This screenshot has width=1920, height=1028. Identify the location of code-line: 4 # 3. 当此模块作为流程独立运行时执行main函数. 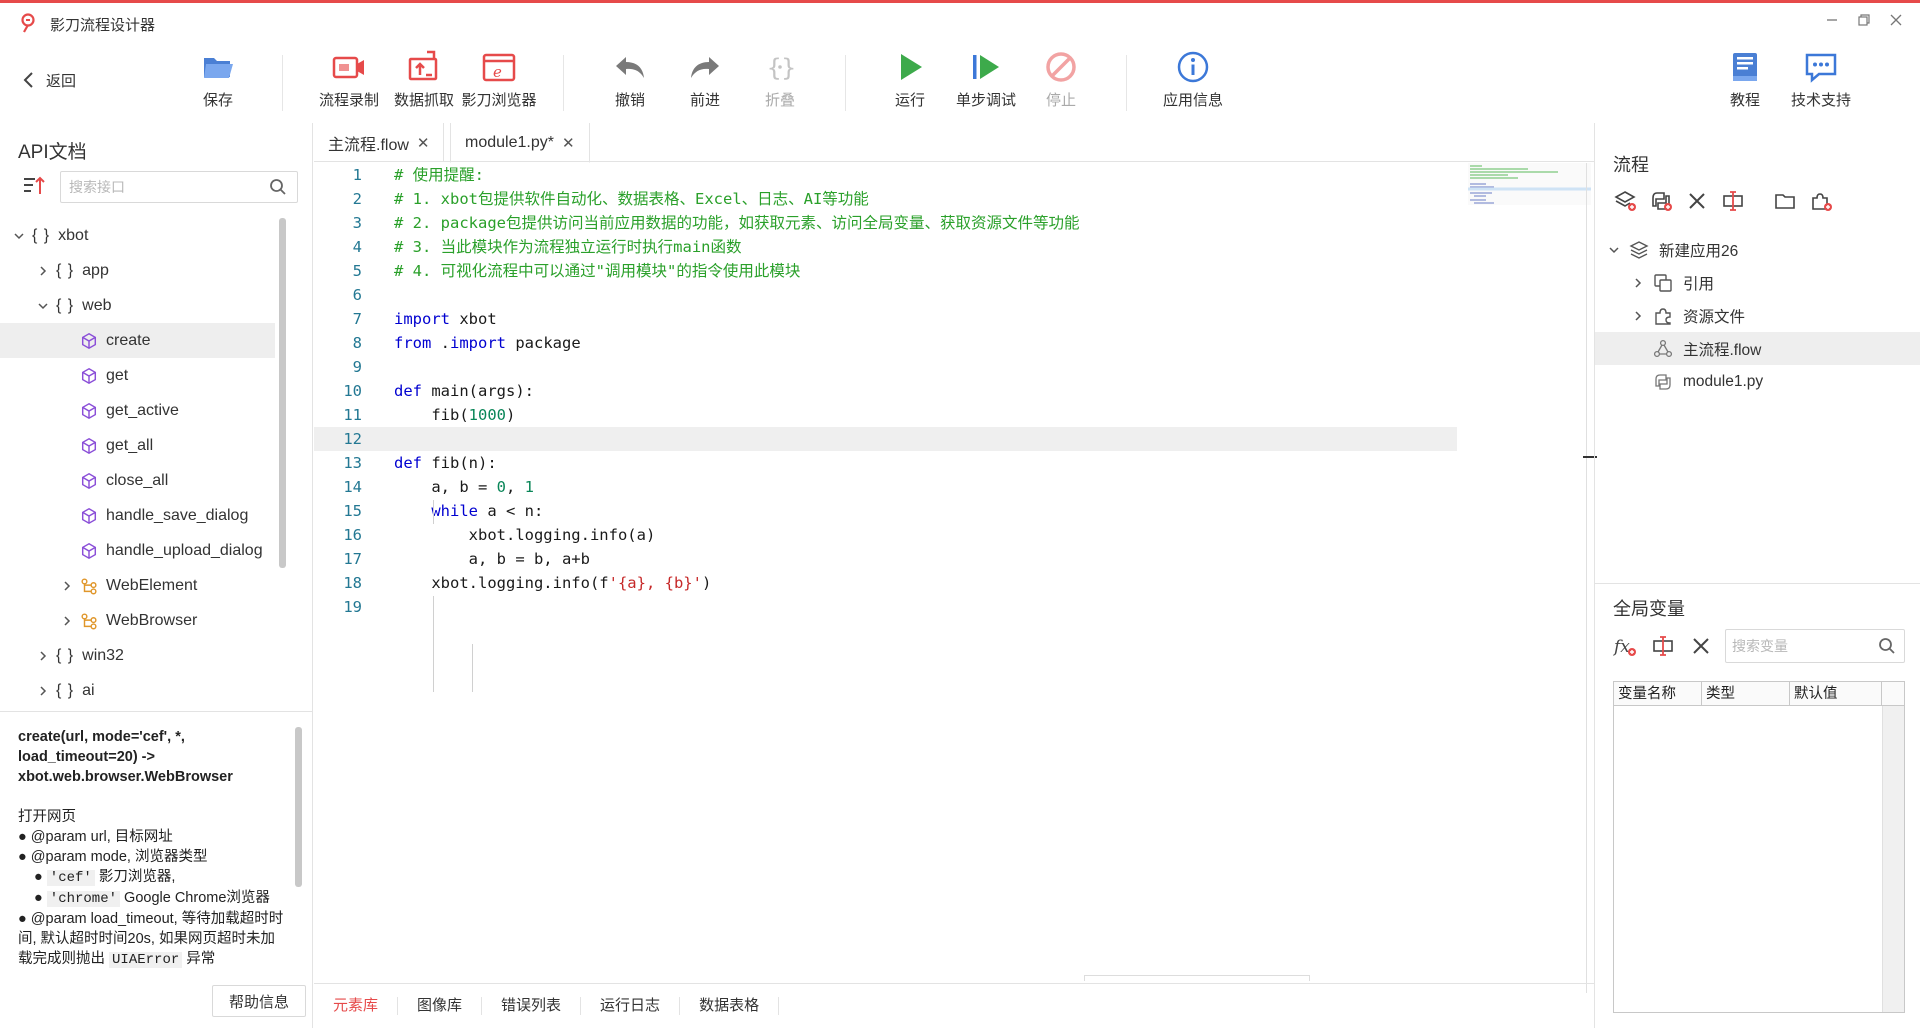
(889, 247).